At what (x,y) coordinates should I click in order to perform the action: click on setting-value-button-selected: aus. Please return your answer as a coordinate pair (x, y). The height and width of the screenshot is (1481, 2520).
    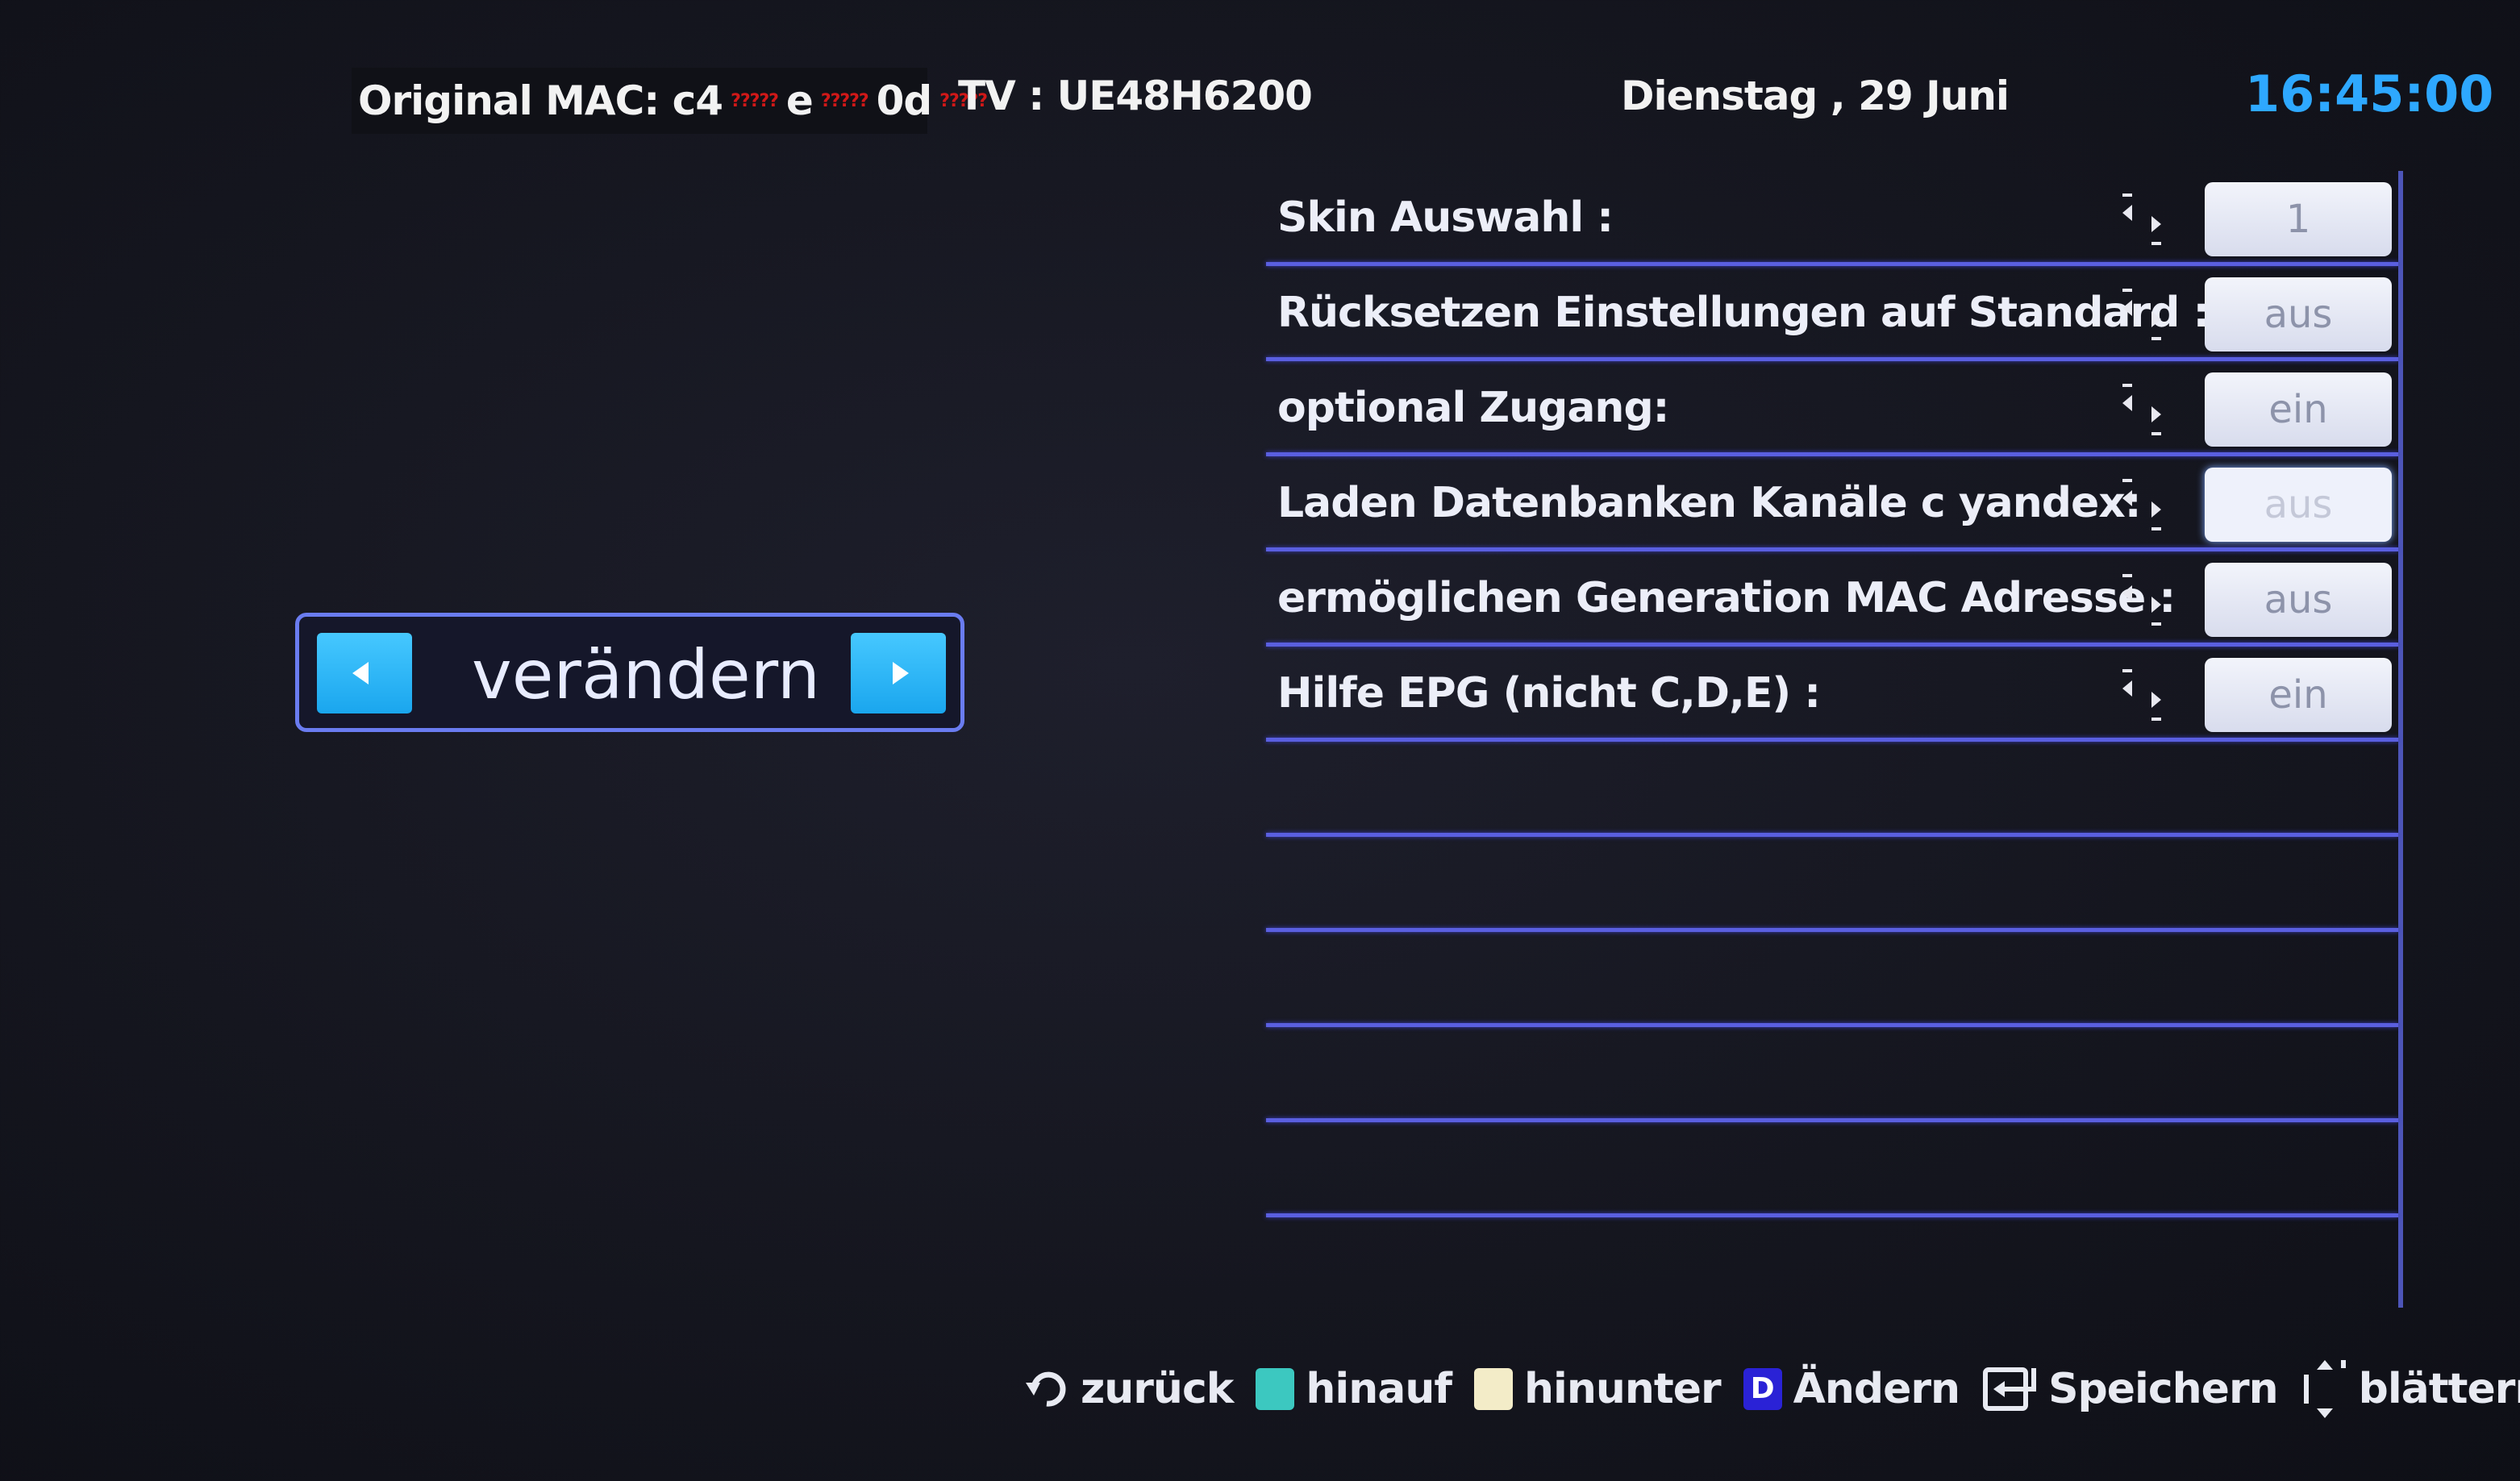
    Looking at the image, I should click on (2298, 505).